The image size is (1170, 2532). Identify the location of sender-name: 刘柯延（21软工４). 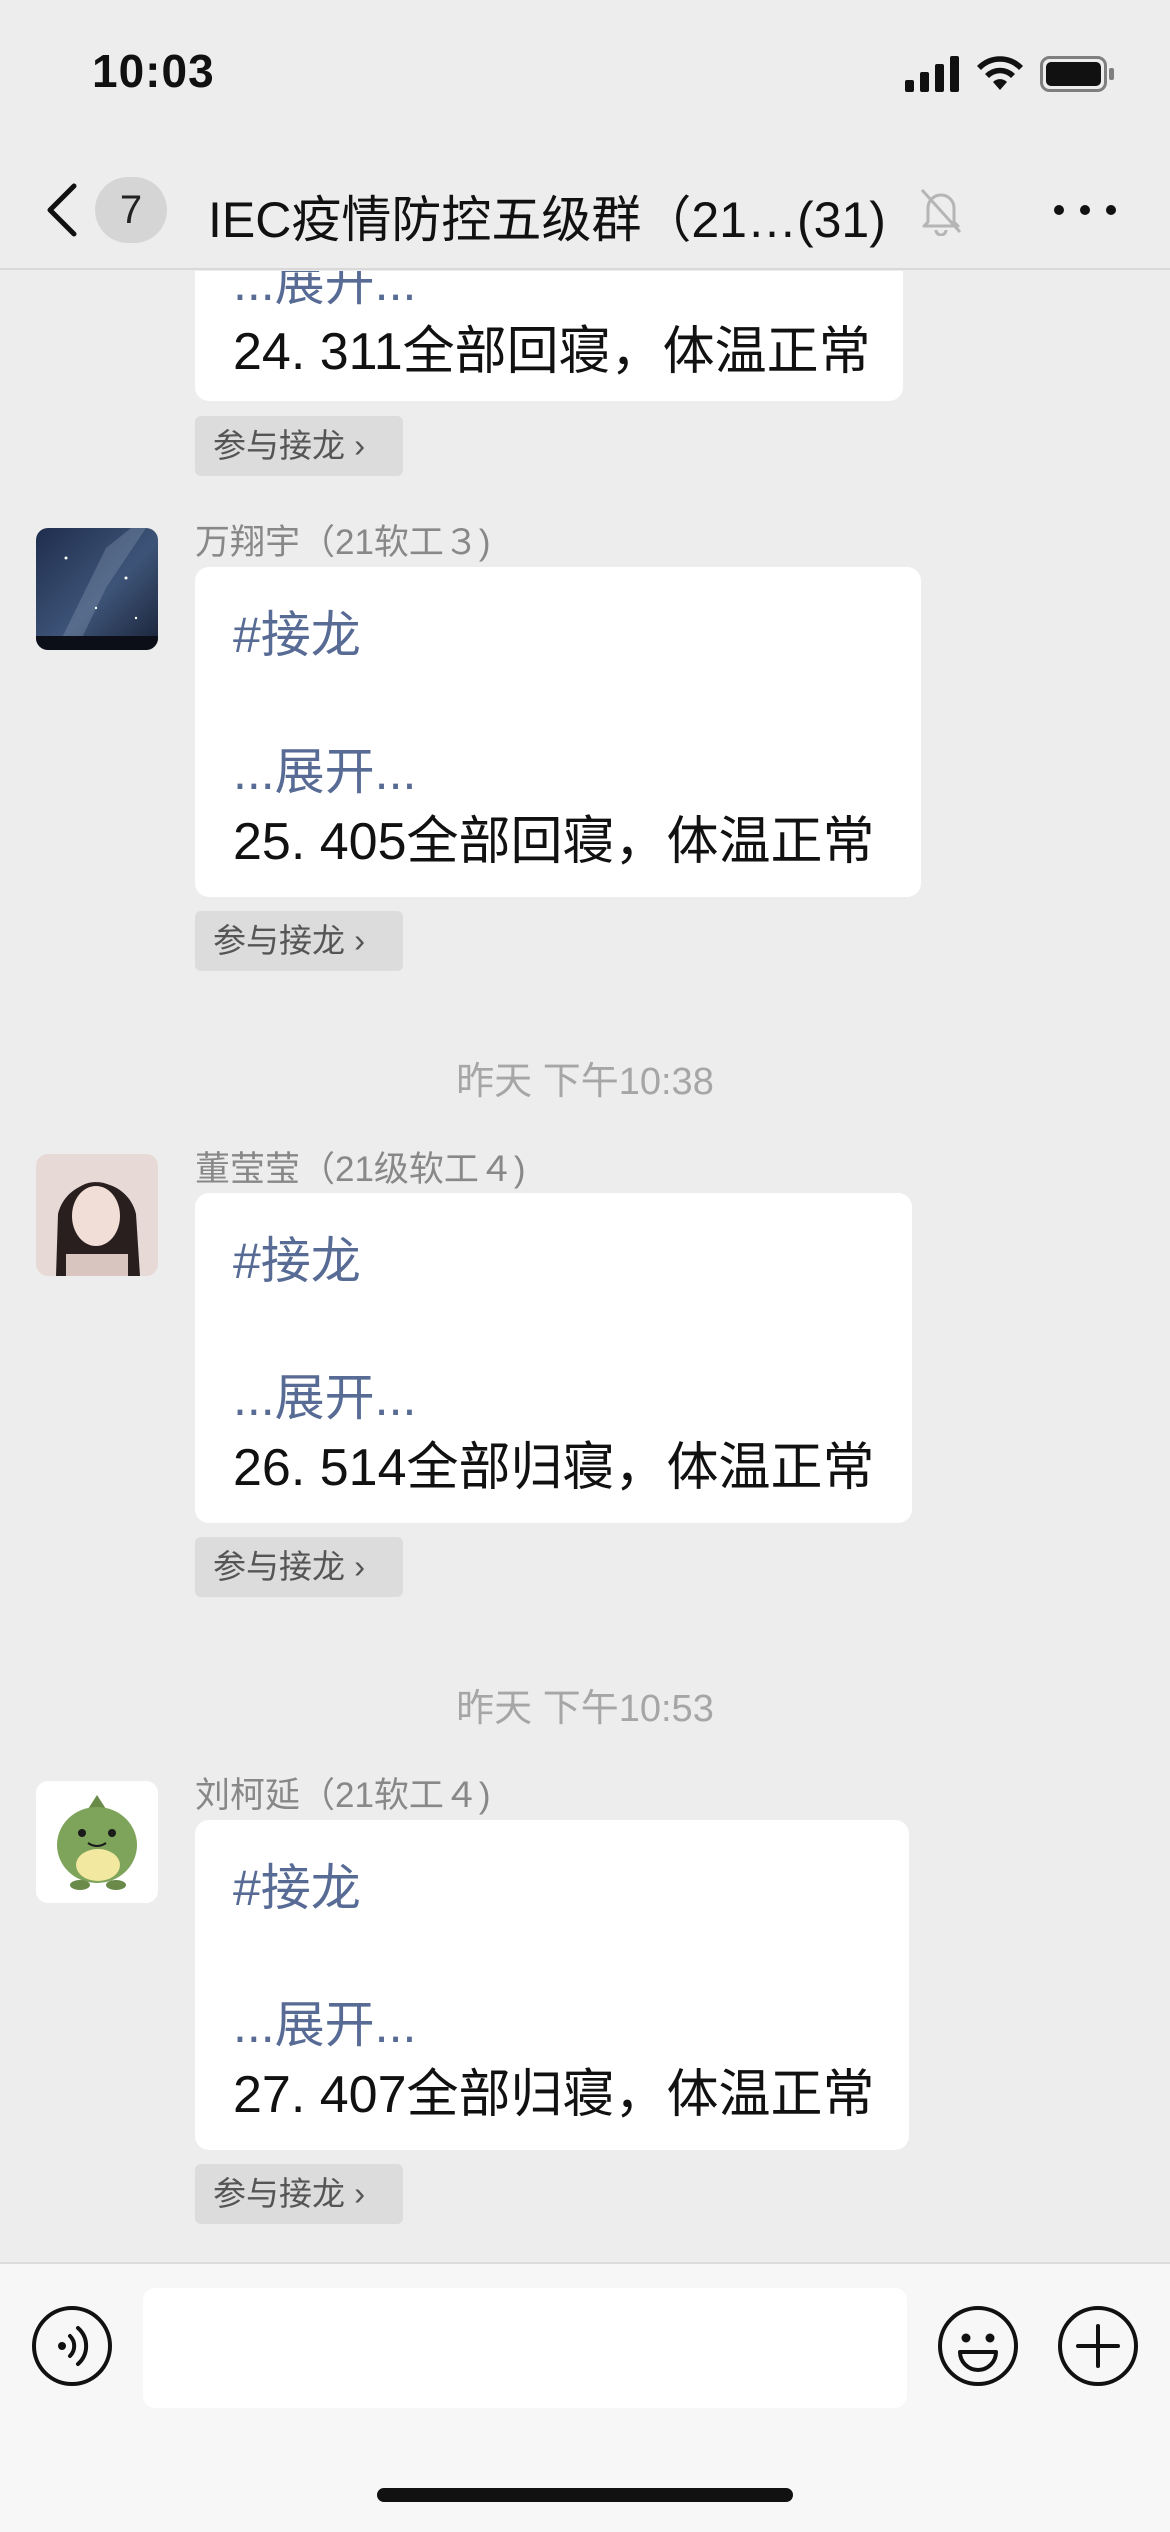
(343, 1795).